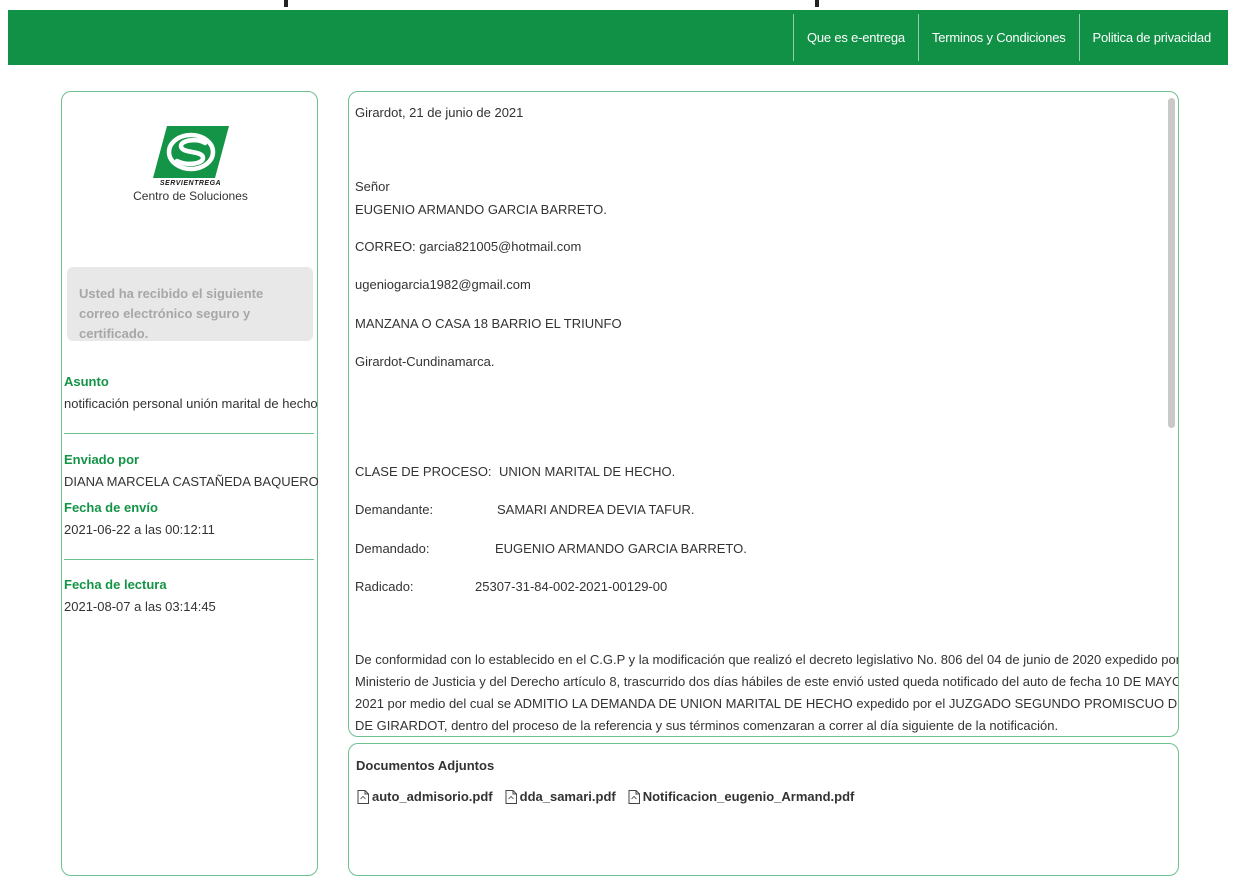 The height and width of the screenshot is (890, 1236). Describe the element at coordinates (571, 586) in the screenshot. I see `filed-value: 25307-31-84-002-2021-00129-00` at that location.